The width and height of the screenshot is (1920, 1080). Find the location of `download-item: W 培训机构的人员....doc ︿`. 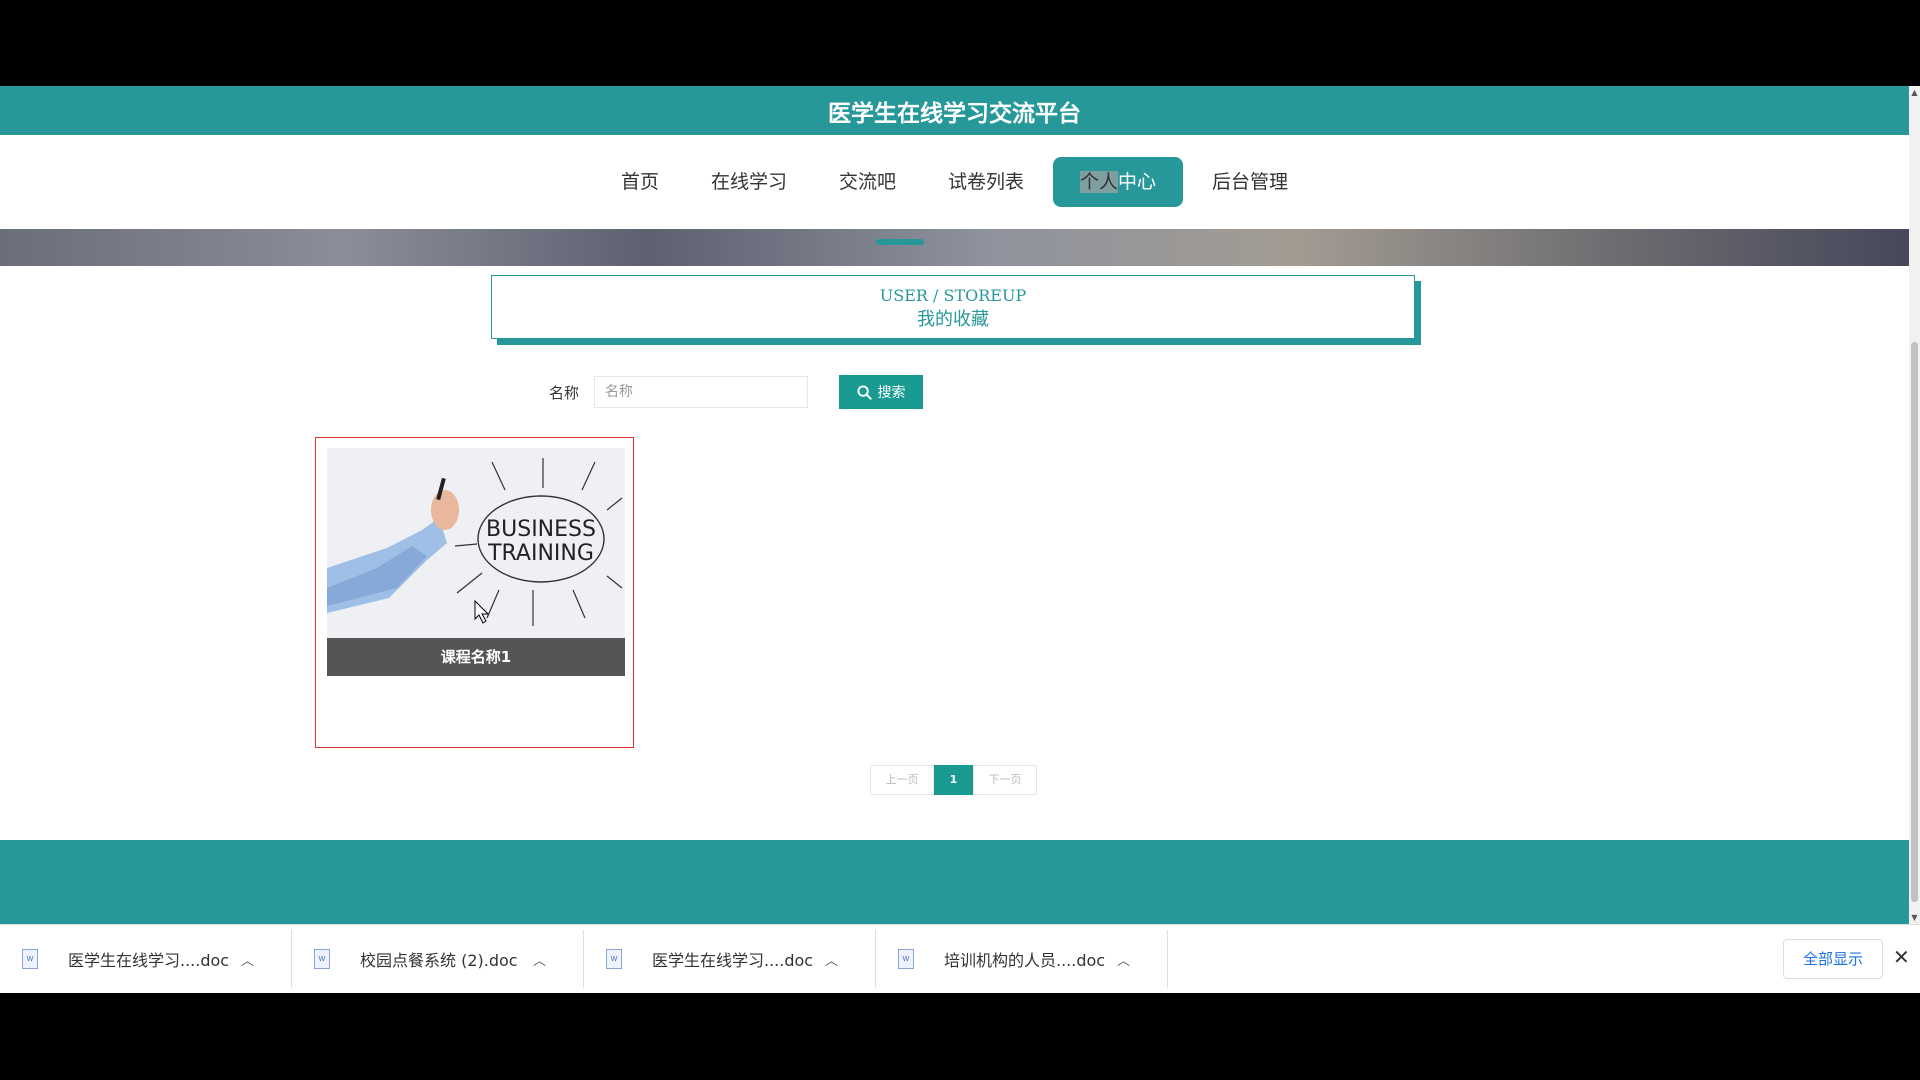

download-item: W 培训机构的人员....doc ︿ is located at coordinates (1022, 959).